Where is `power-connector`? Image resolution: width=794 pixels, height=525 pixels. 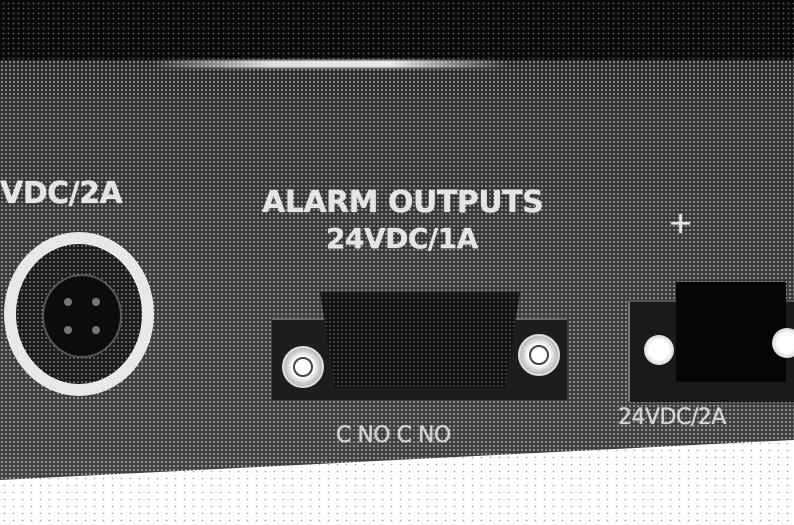
power-connector is located at coordinates (79, 314).